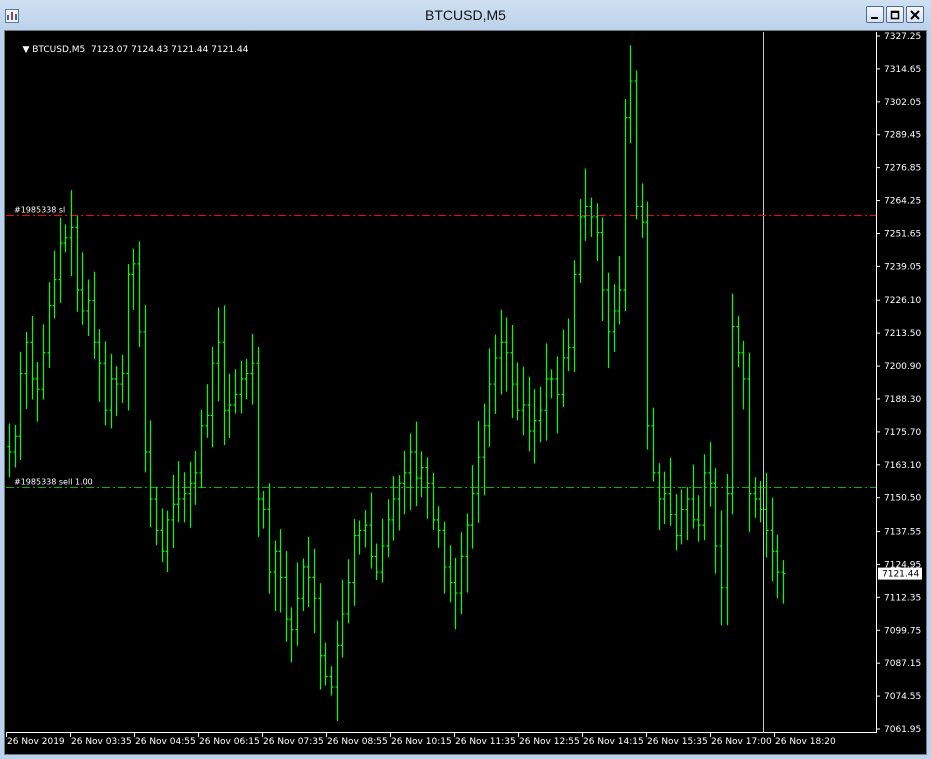 Image resolution: width=931 pixels, height=759 pixels. What do you see at coordinates (805, 742) in the screenshot?
I see `time-tick-label: 26 Nov 18:20` at bounding box center [805, 742].